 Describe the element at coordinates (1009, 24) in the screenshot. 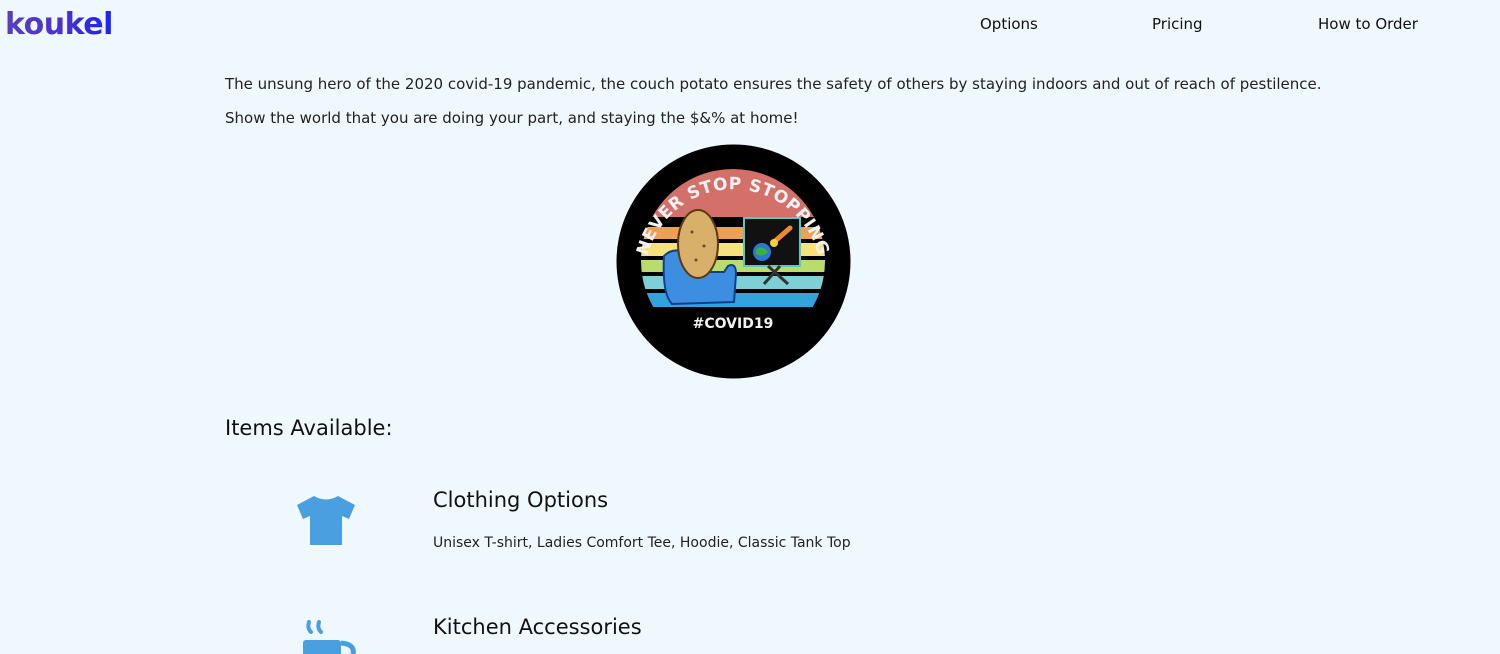

I see `nav-link-options: Options` at that location.